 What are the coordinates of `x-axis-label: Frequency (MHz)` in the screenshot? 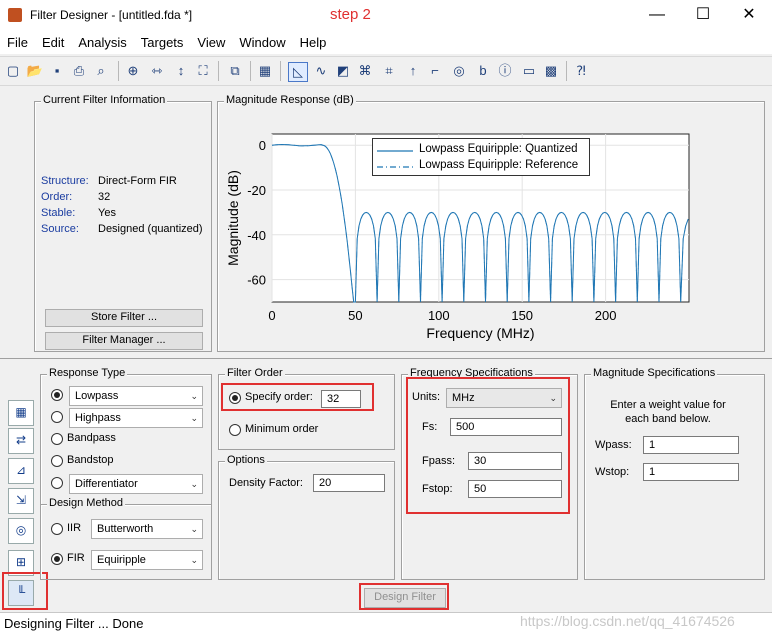 It's located at (480, 333).